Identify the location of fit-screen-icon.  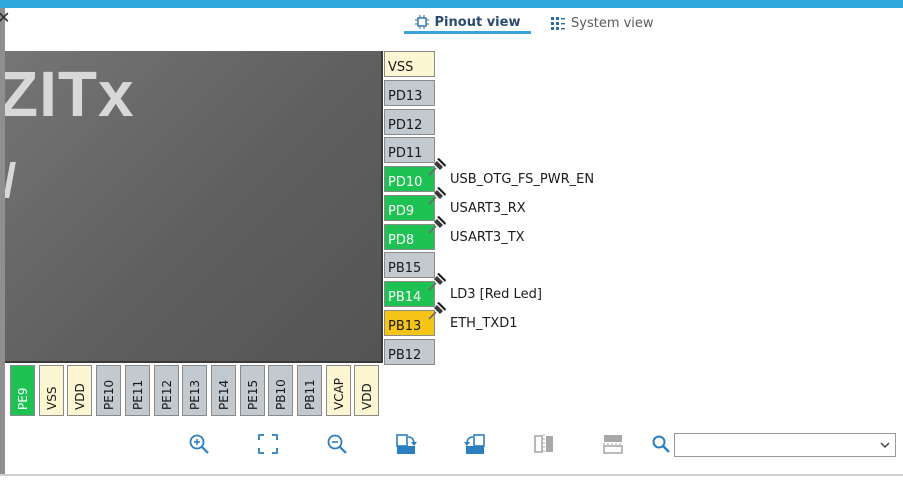
(268, 444).